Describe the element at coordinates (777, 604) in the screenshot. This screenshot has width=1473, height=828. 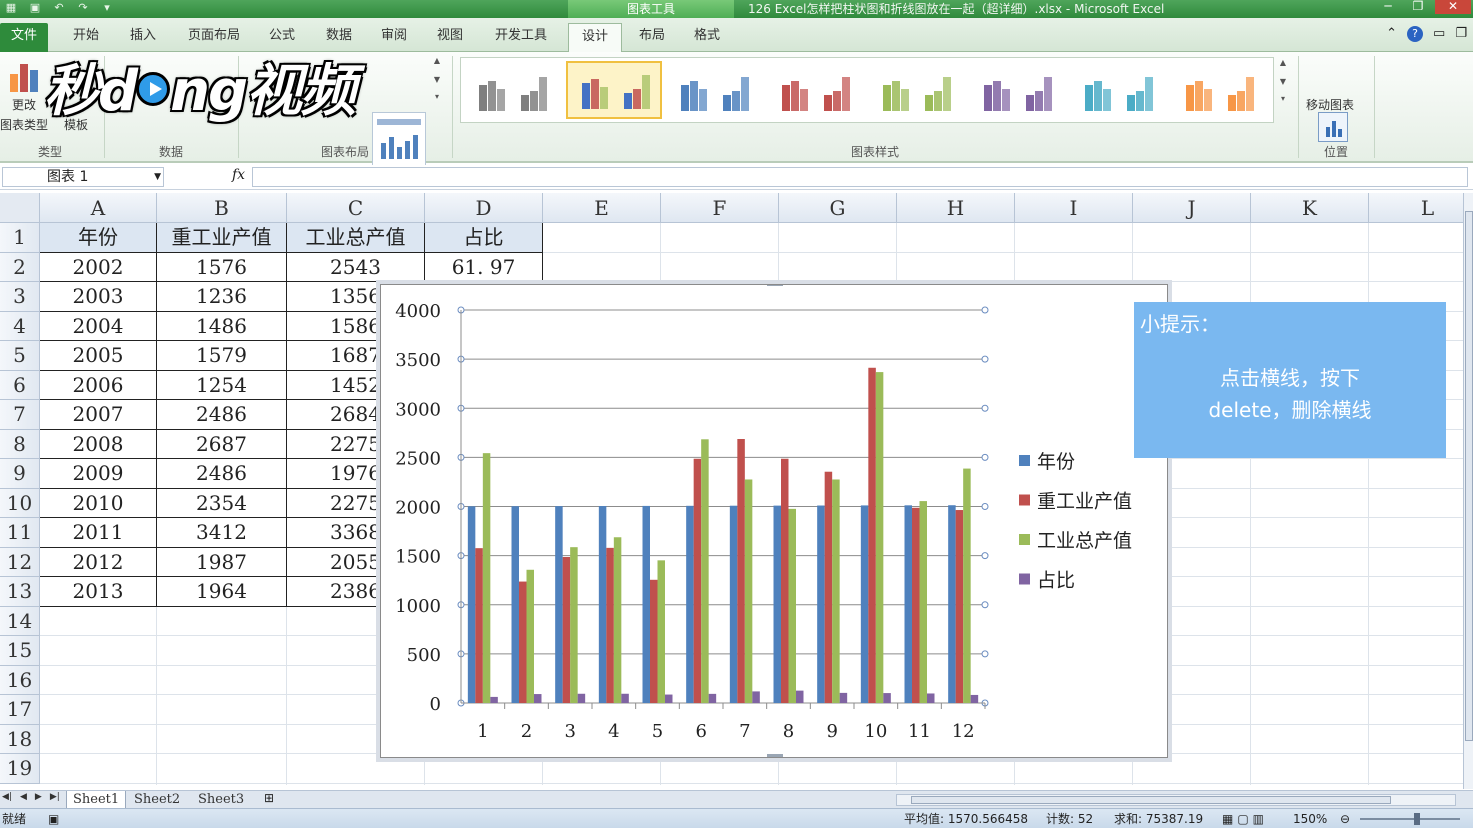
I see `bar-年份-8` at that location.